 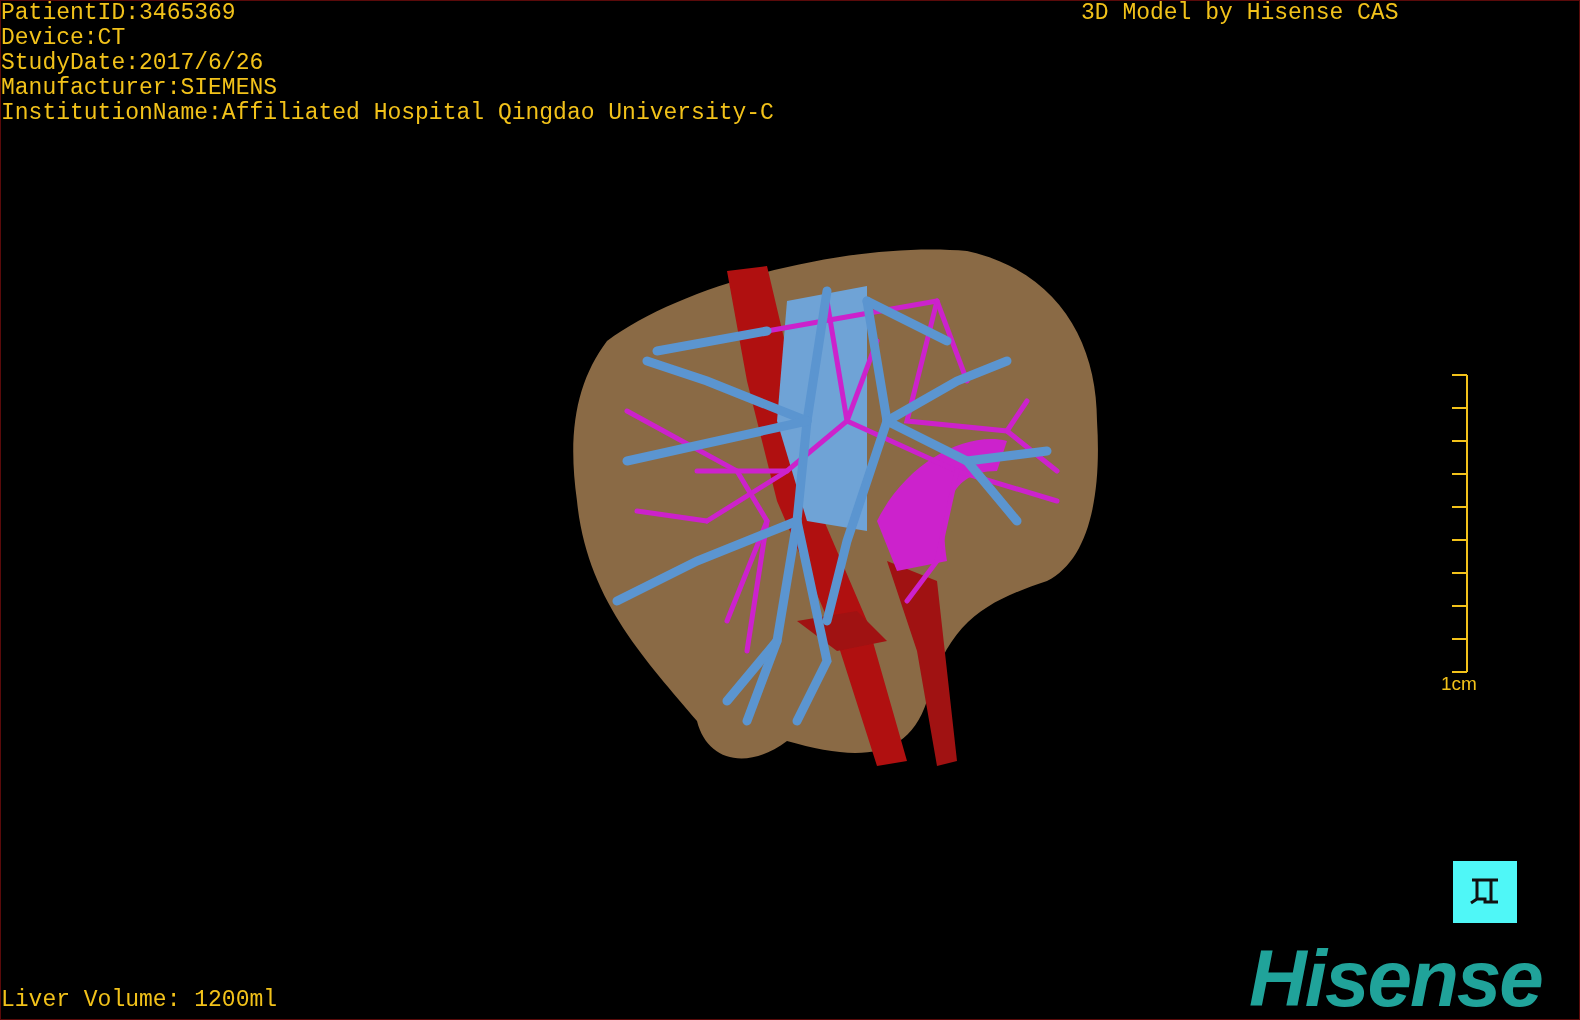 I want to click on view-tool-icon, so click(x=1485, y=892).